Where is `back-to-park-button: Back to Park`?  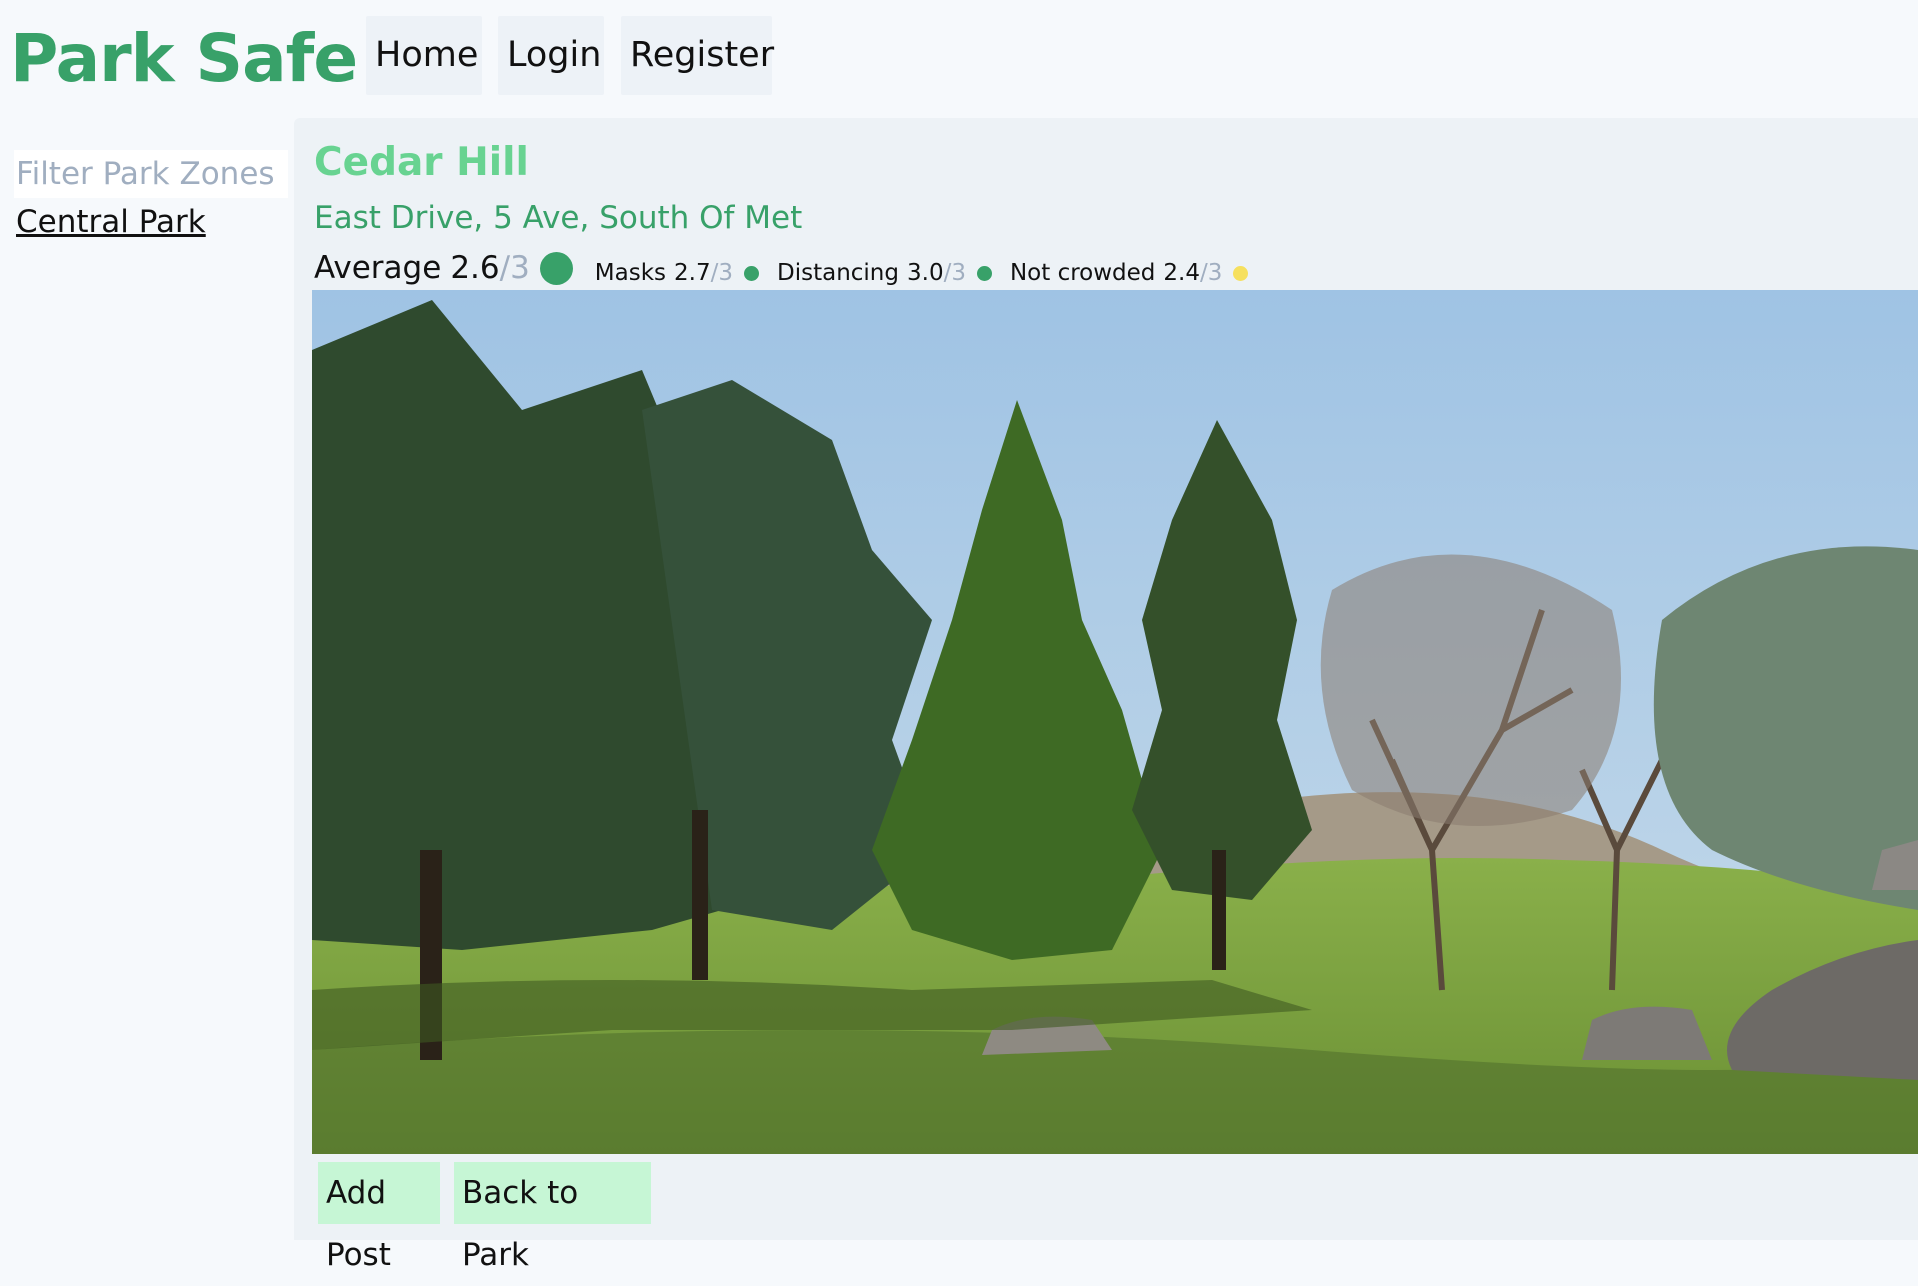 back-to-park-button: Back to Park is located at coordinates (552, 1217).